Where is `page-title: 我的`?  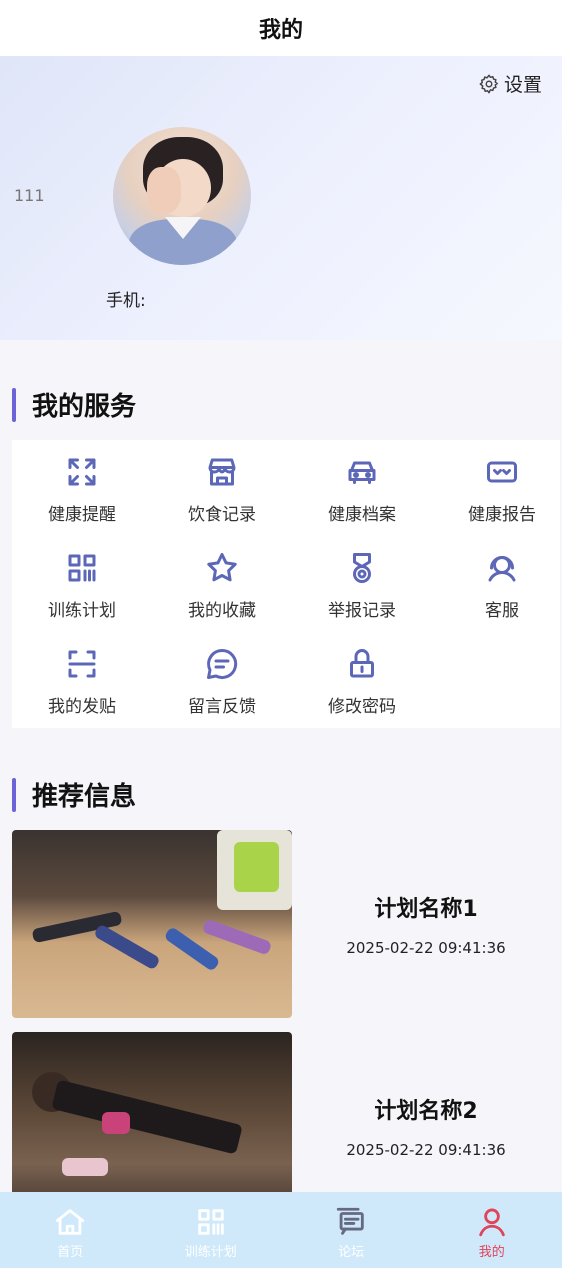 page-title: 我的 is located at coordinates (280, 30).